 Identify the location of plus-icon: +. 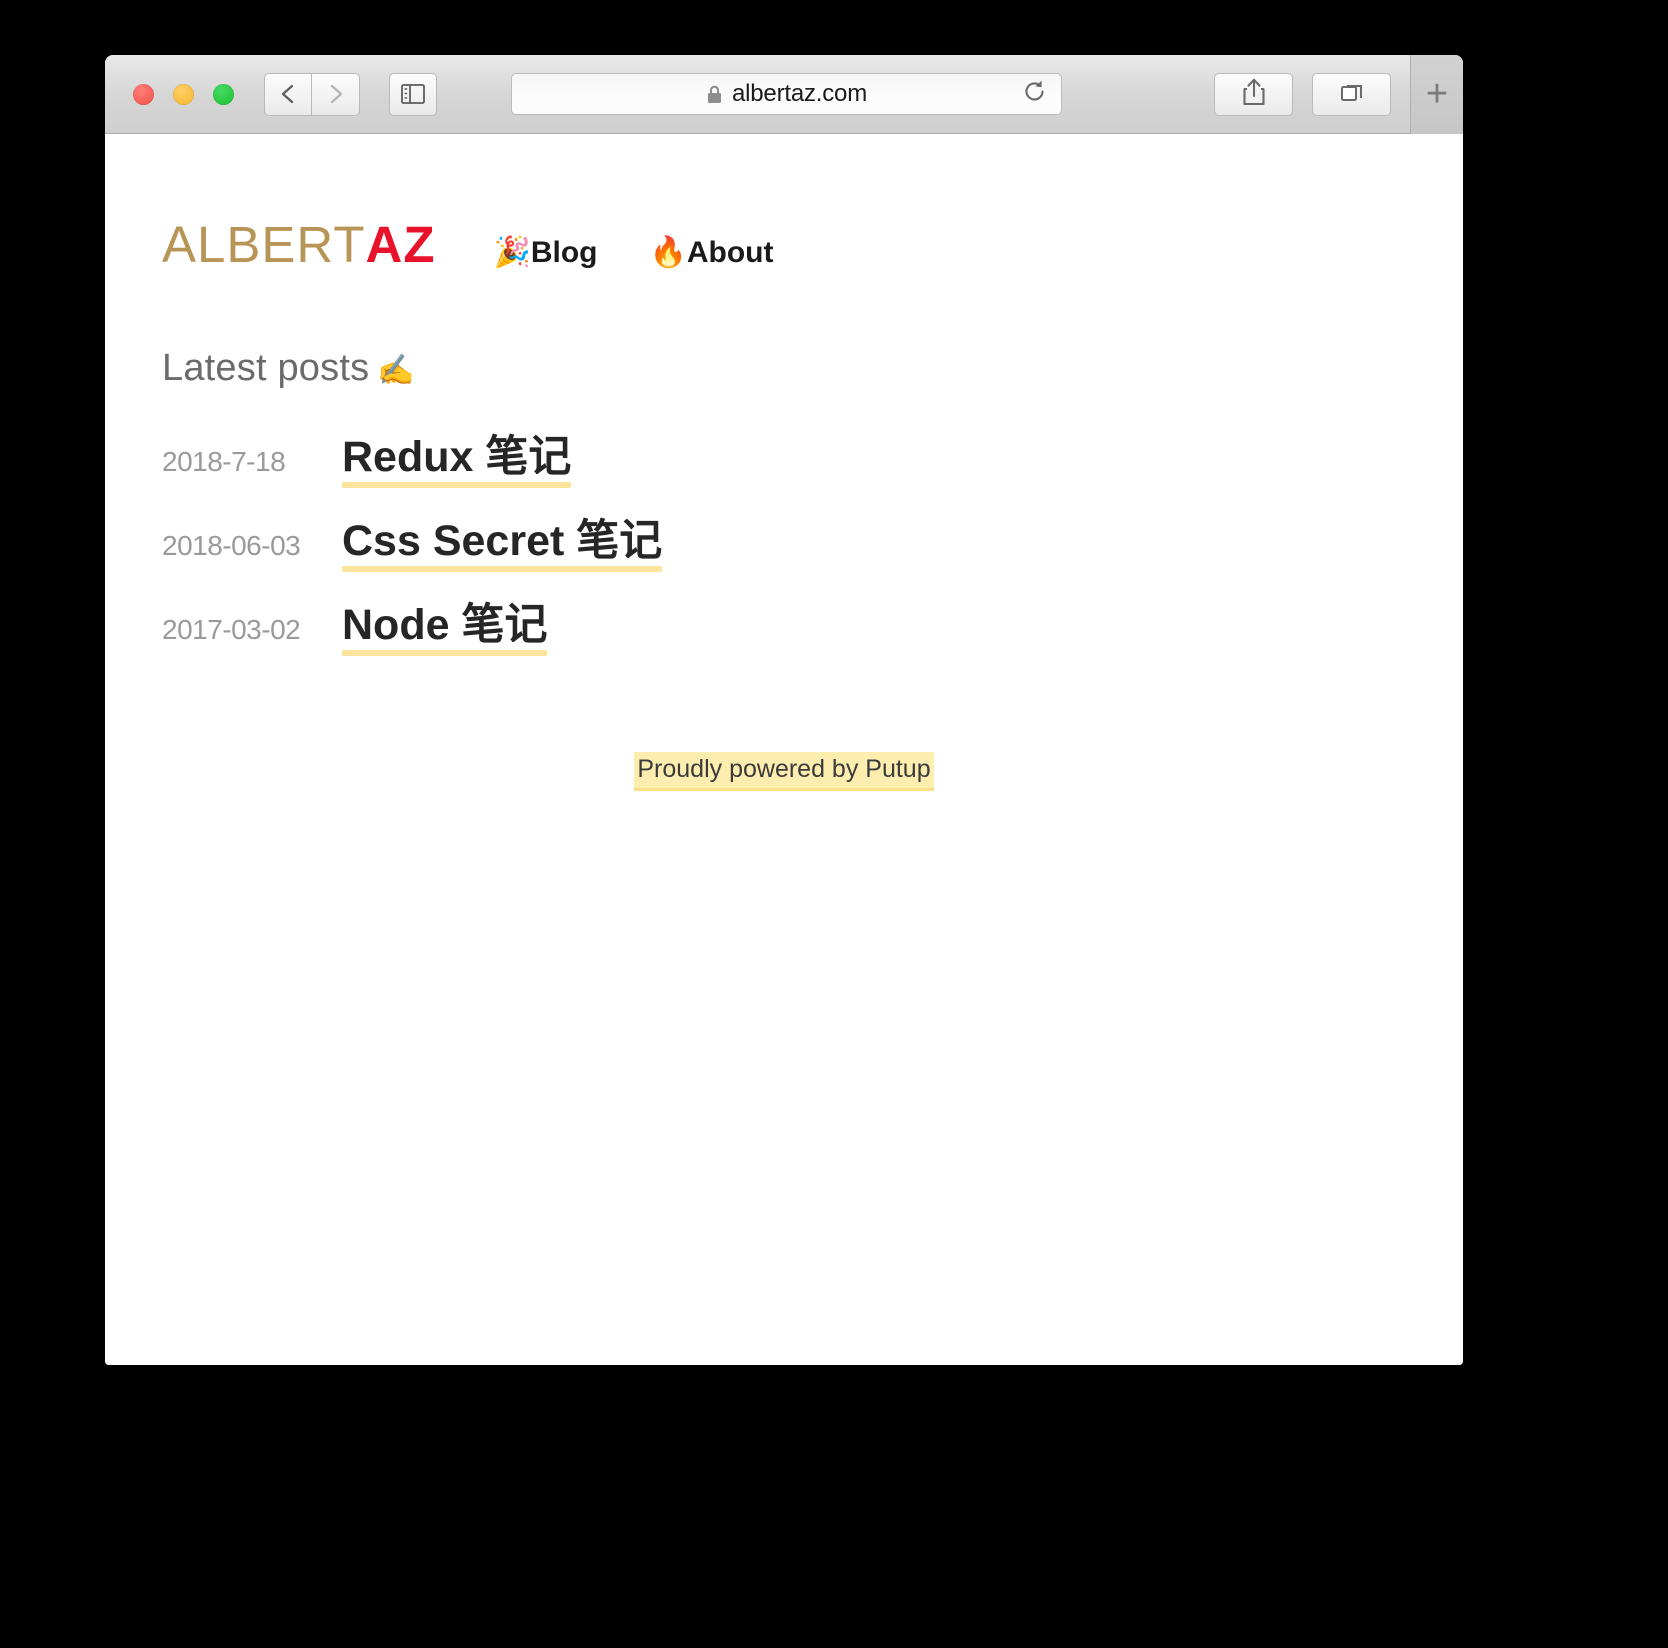
(1437, 94).